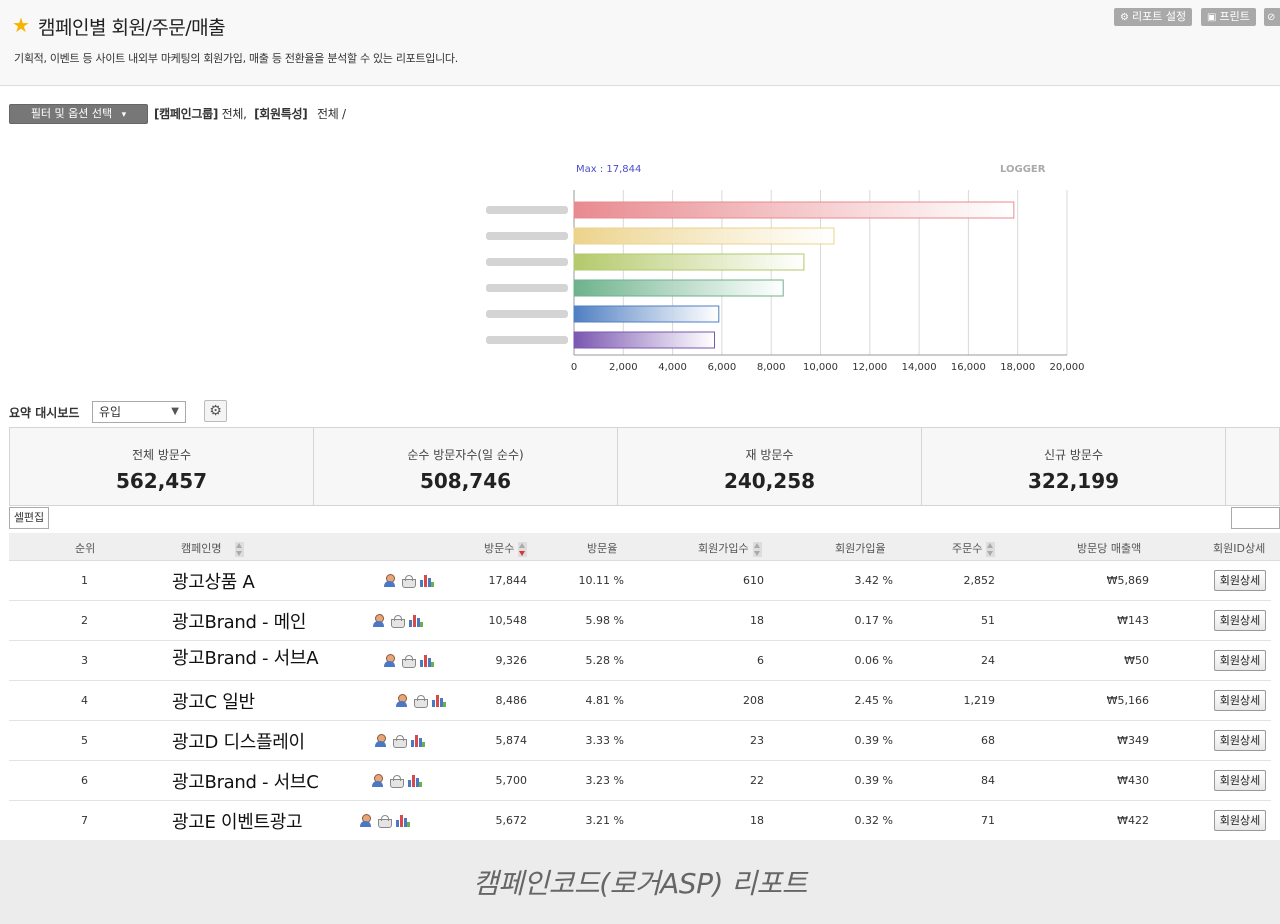 The height and width of the screenshot is (924, 1280). I want to click on header-campaign-name: 캠페인명, so click(213, 548).